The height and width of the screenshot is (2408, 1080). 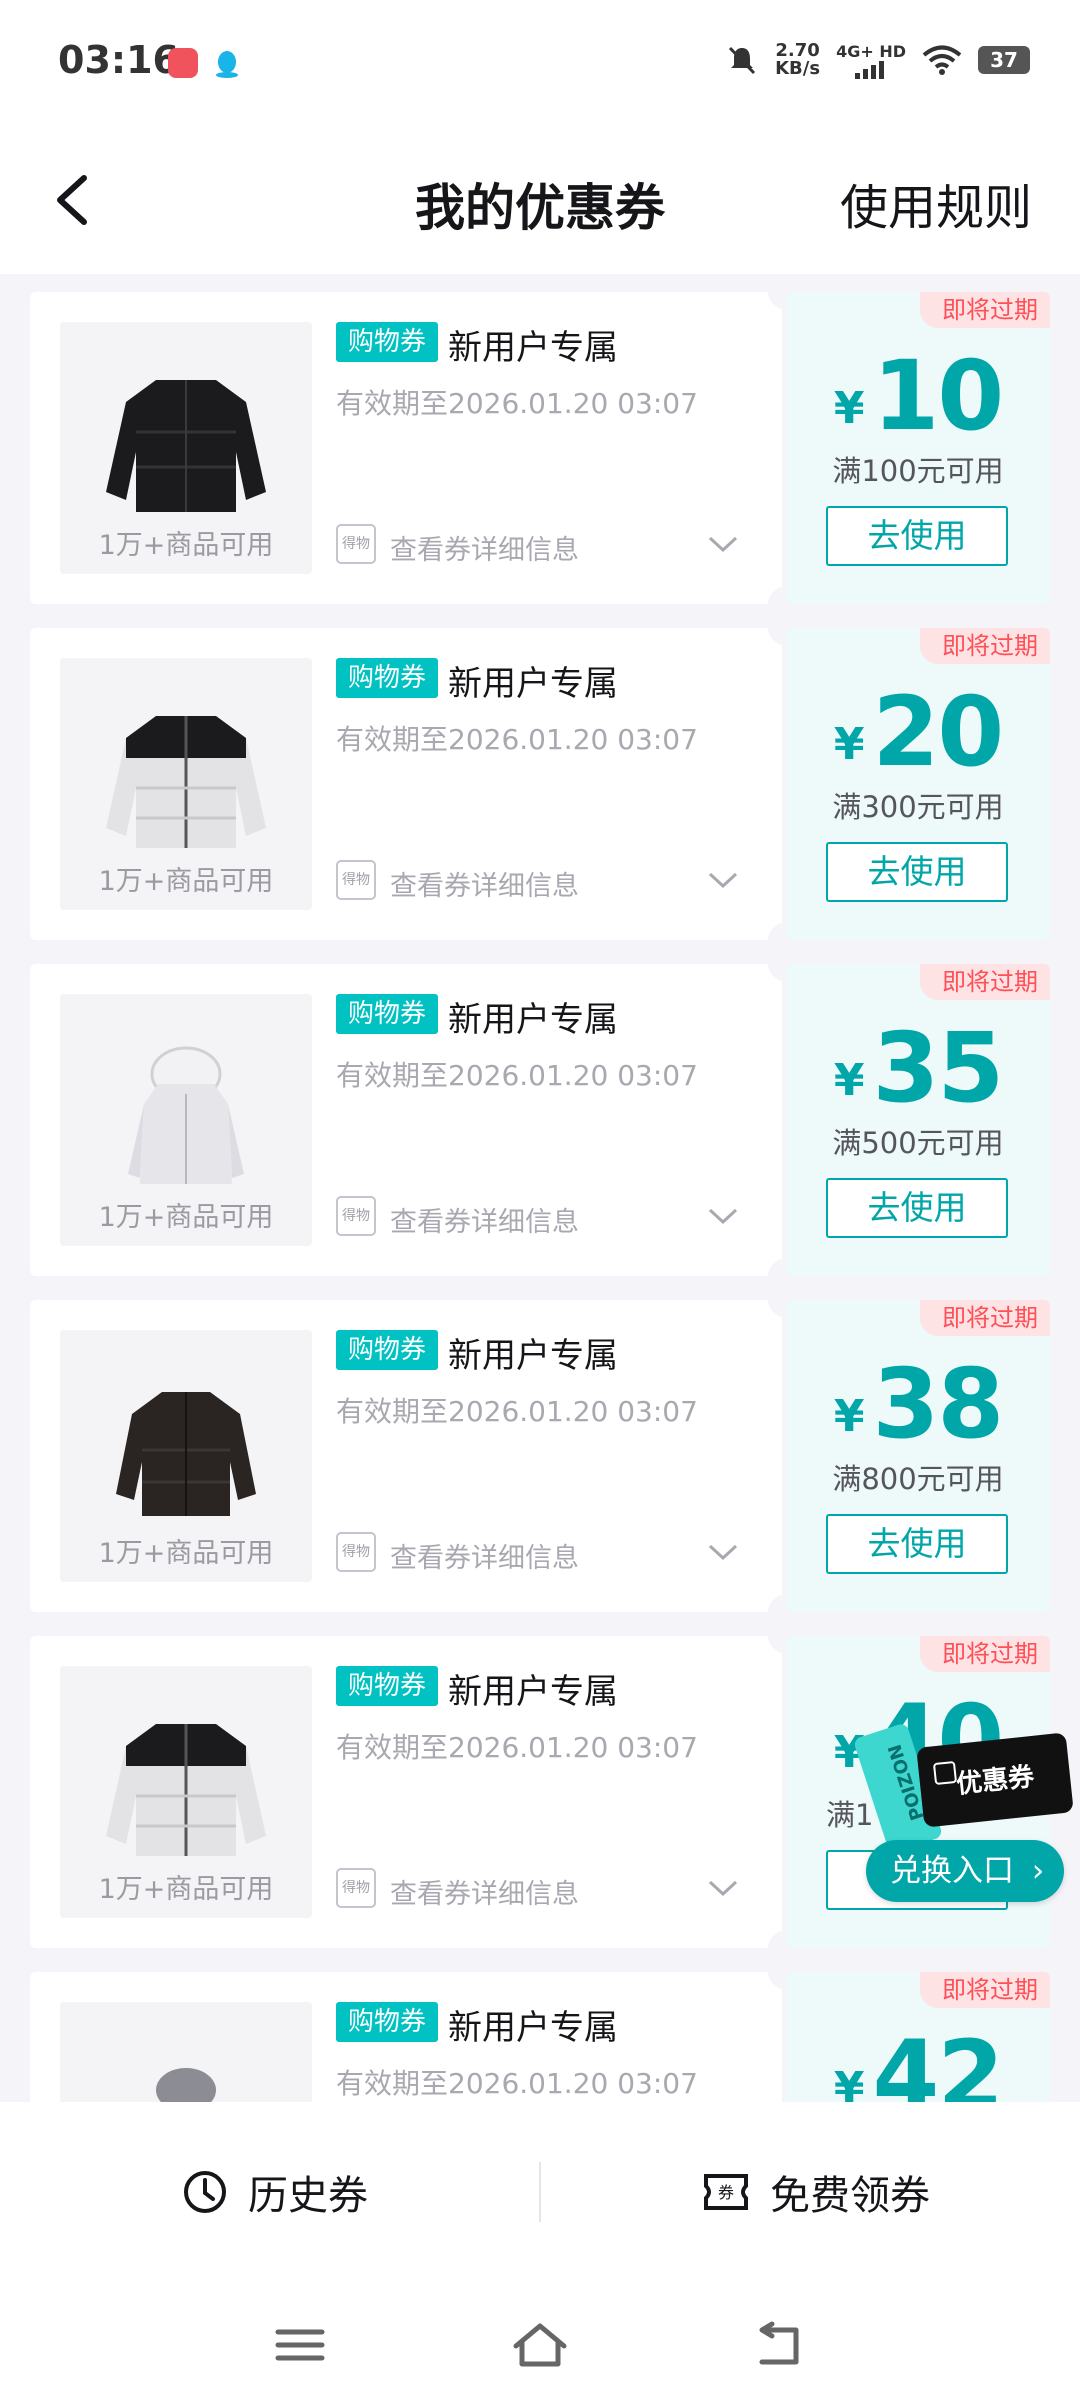 I want to click on bottom-divider, so click(x=540, y=2192).